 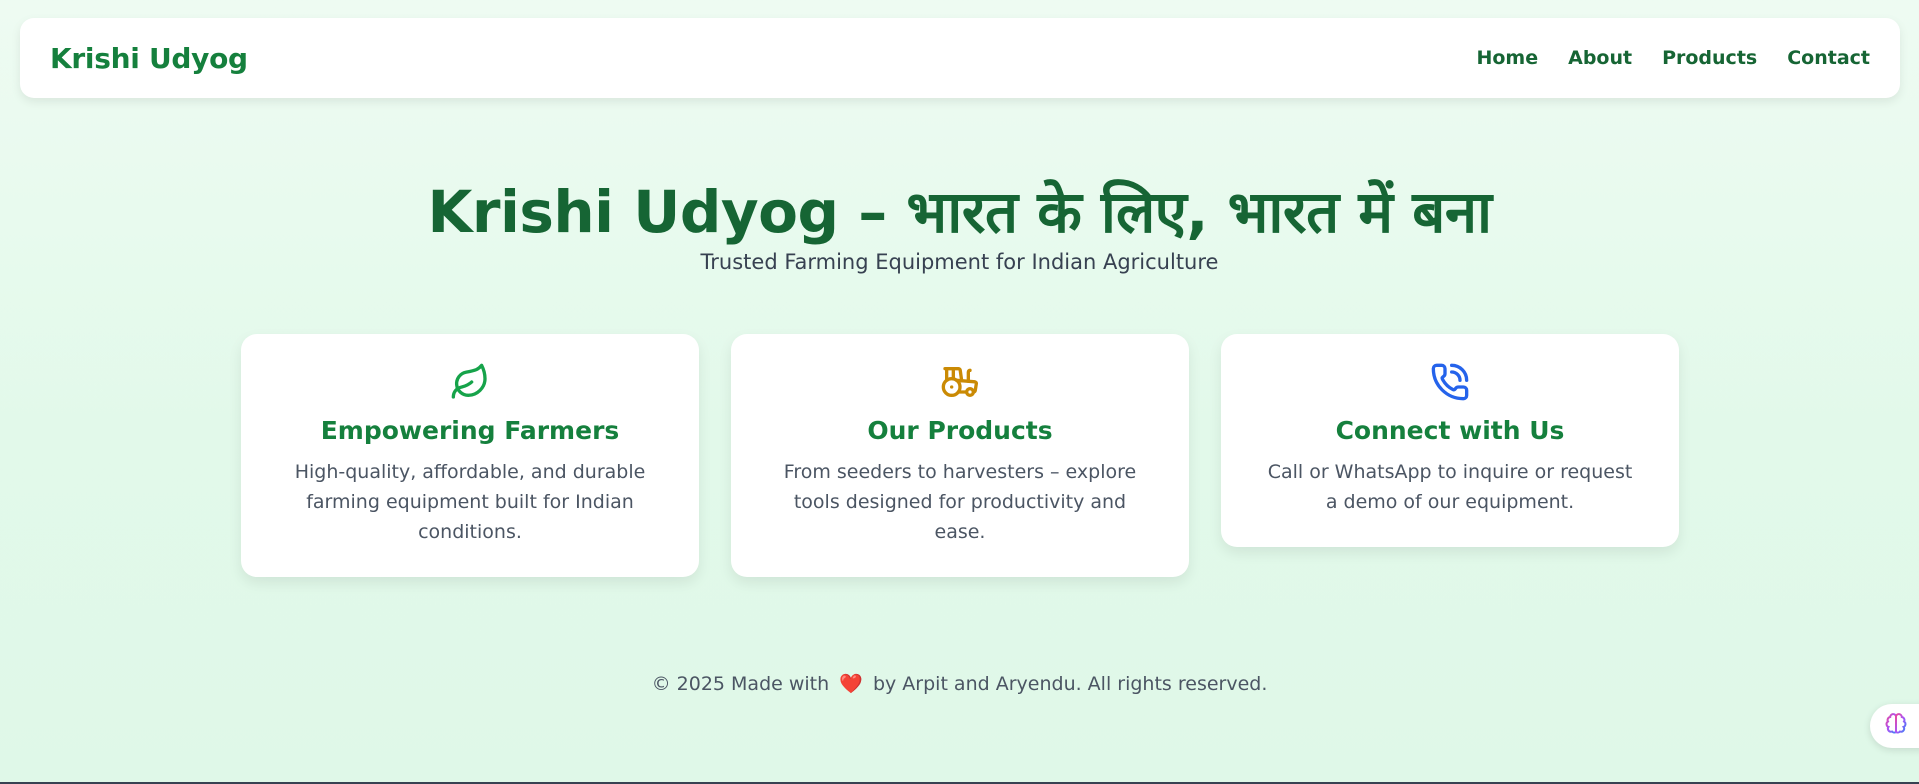 I want to click on leaf-icon, so click(x=470, y=382).